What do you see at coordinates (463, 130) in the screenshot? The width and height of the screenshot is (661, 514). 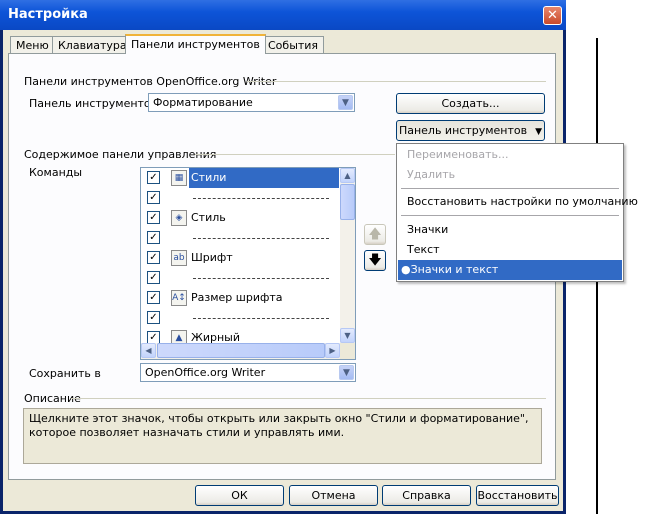 I see `toolbar-menu-button-label: Панель инструментов` at bounding box center [463, 130].